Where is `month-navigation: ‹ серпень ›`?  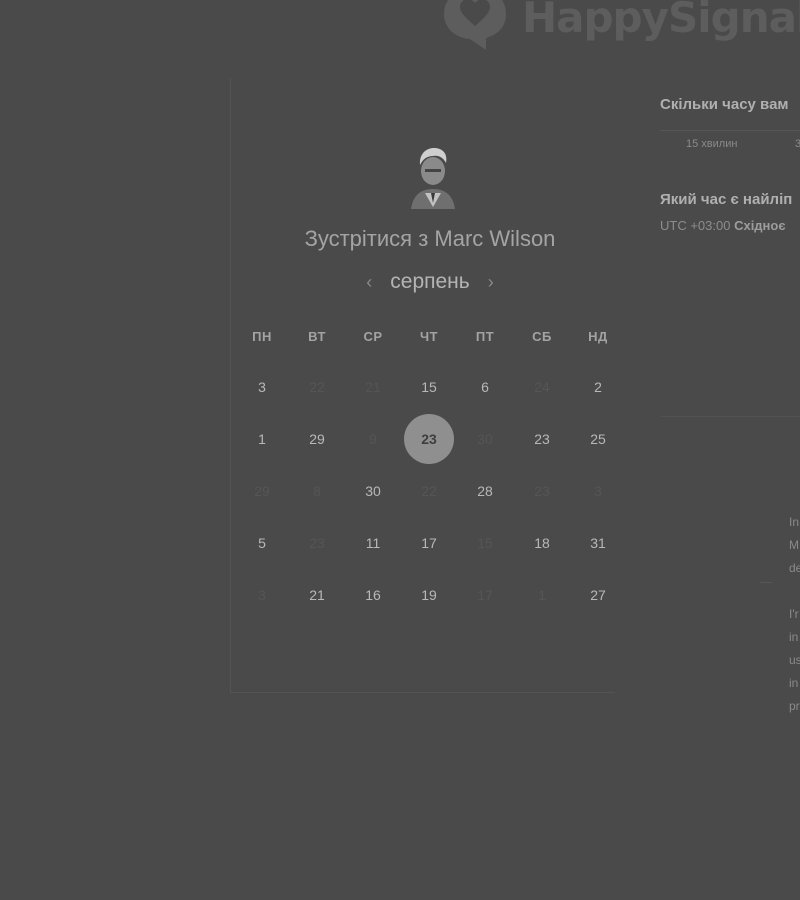 month-navigation: ‹ серпень › is located at coordinates (430, 282).